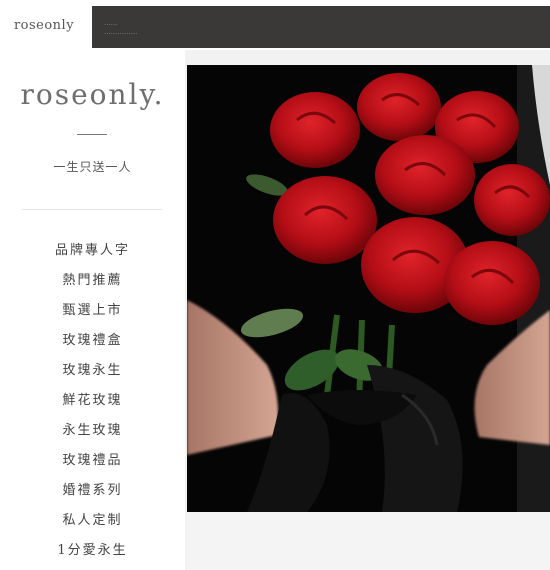  Describe the element at coordinates (92, 341) in the screenshot. I see `sidebar-item-rose-box: 玫瑰禮盒` at that location.